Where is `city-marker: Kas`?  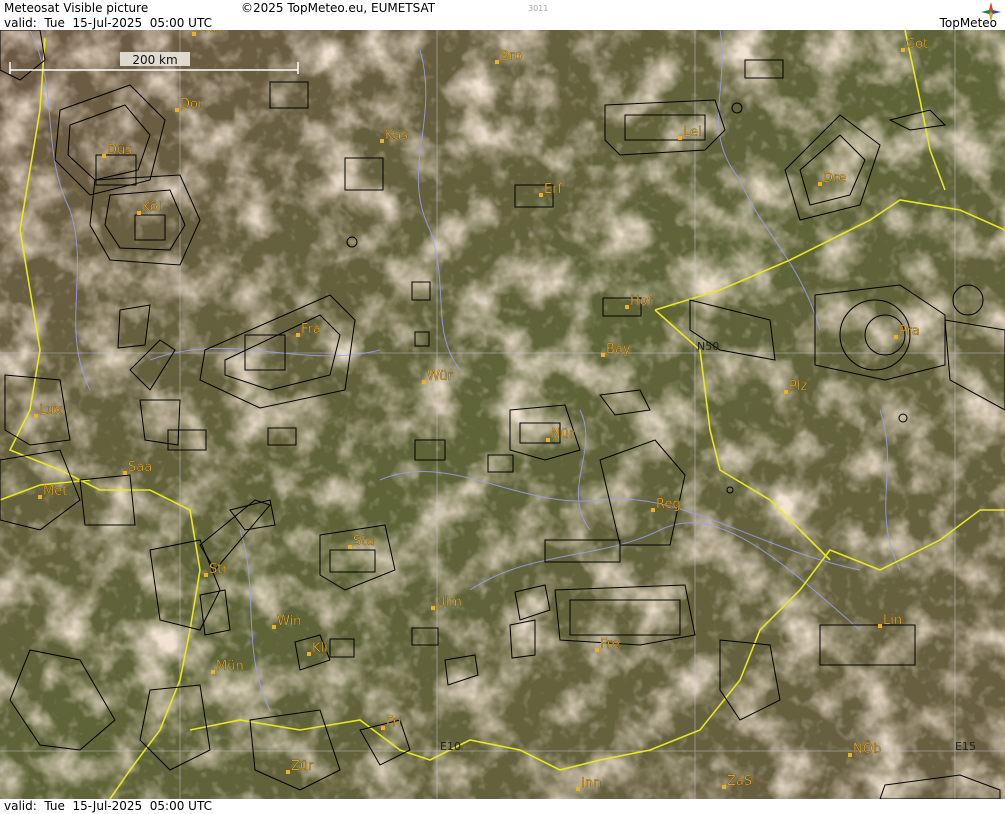 city-marker: Kas is located at coordinates (394, 135).